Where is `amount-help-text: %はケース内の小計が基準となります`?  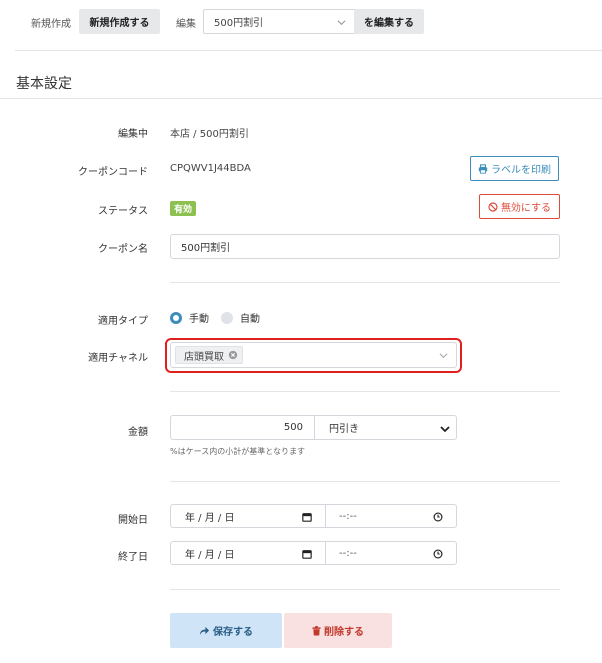 amount-help-text: %はケース内の小計が基準となります is located at coordinates (237, 451).